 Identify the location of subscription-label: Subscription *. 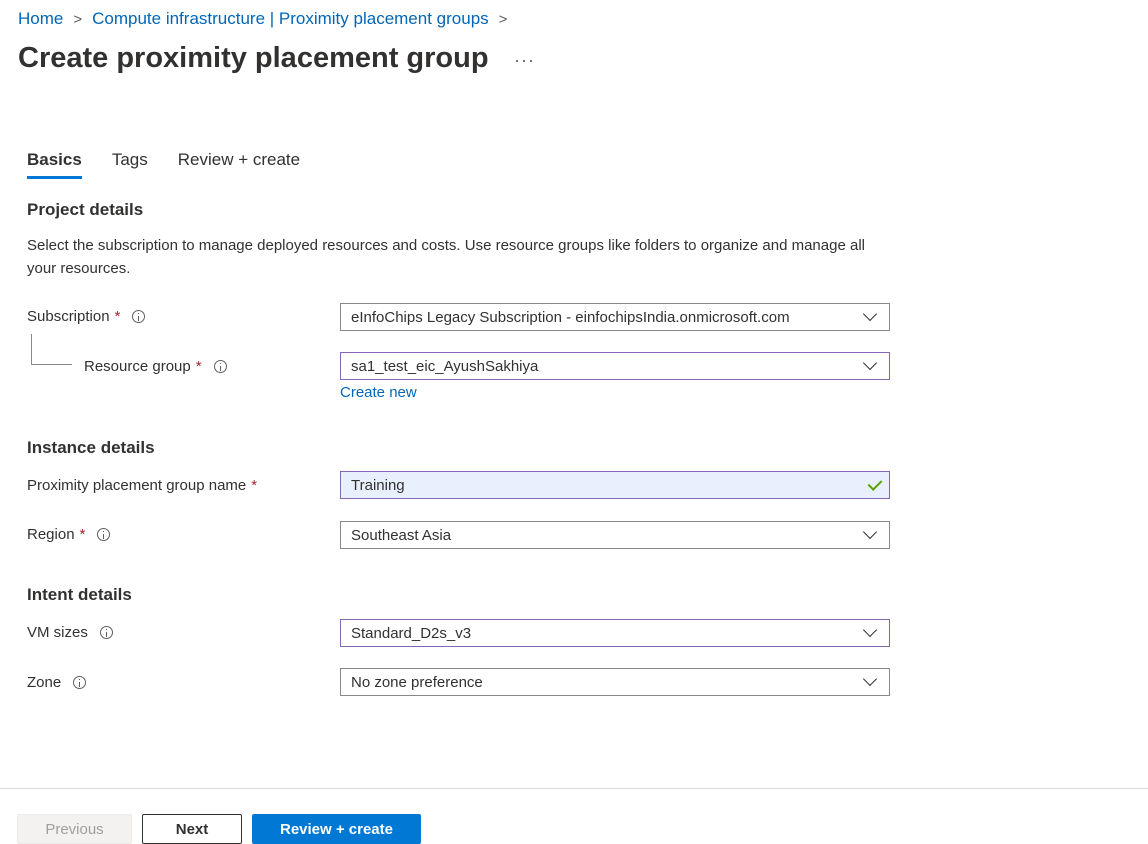
(86, 316).